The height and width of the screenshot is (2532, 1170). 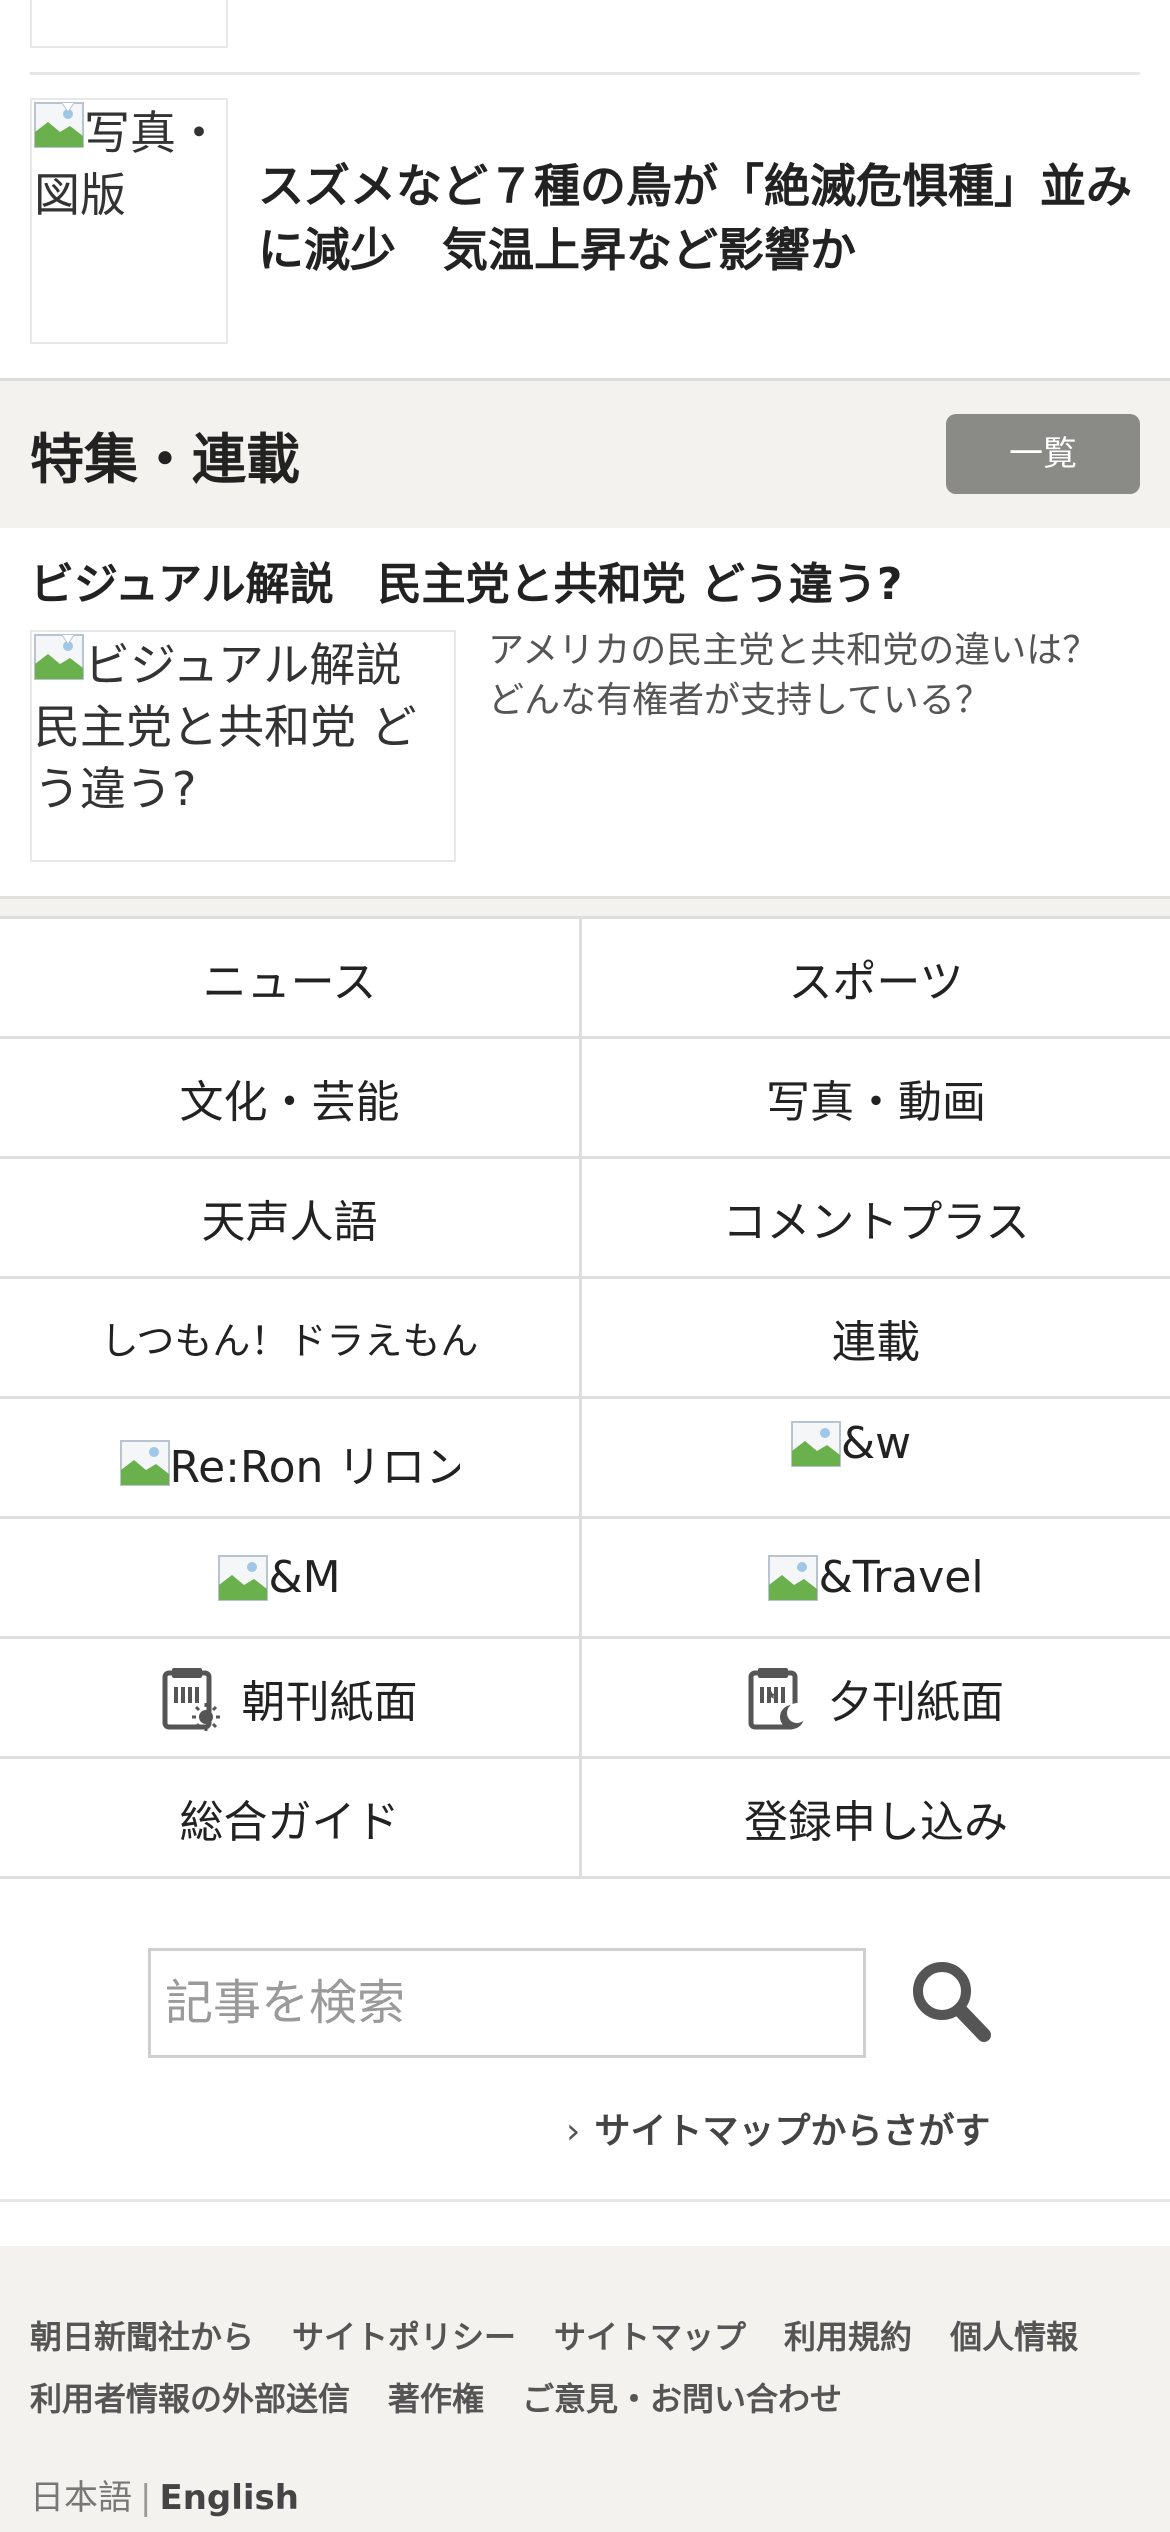 I want to click on footer-link-external-transmission: 利用者情報の外部送信, so click(x=190, y=2399).